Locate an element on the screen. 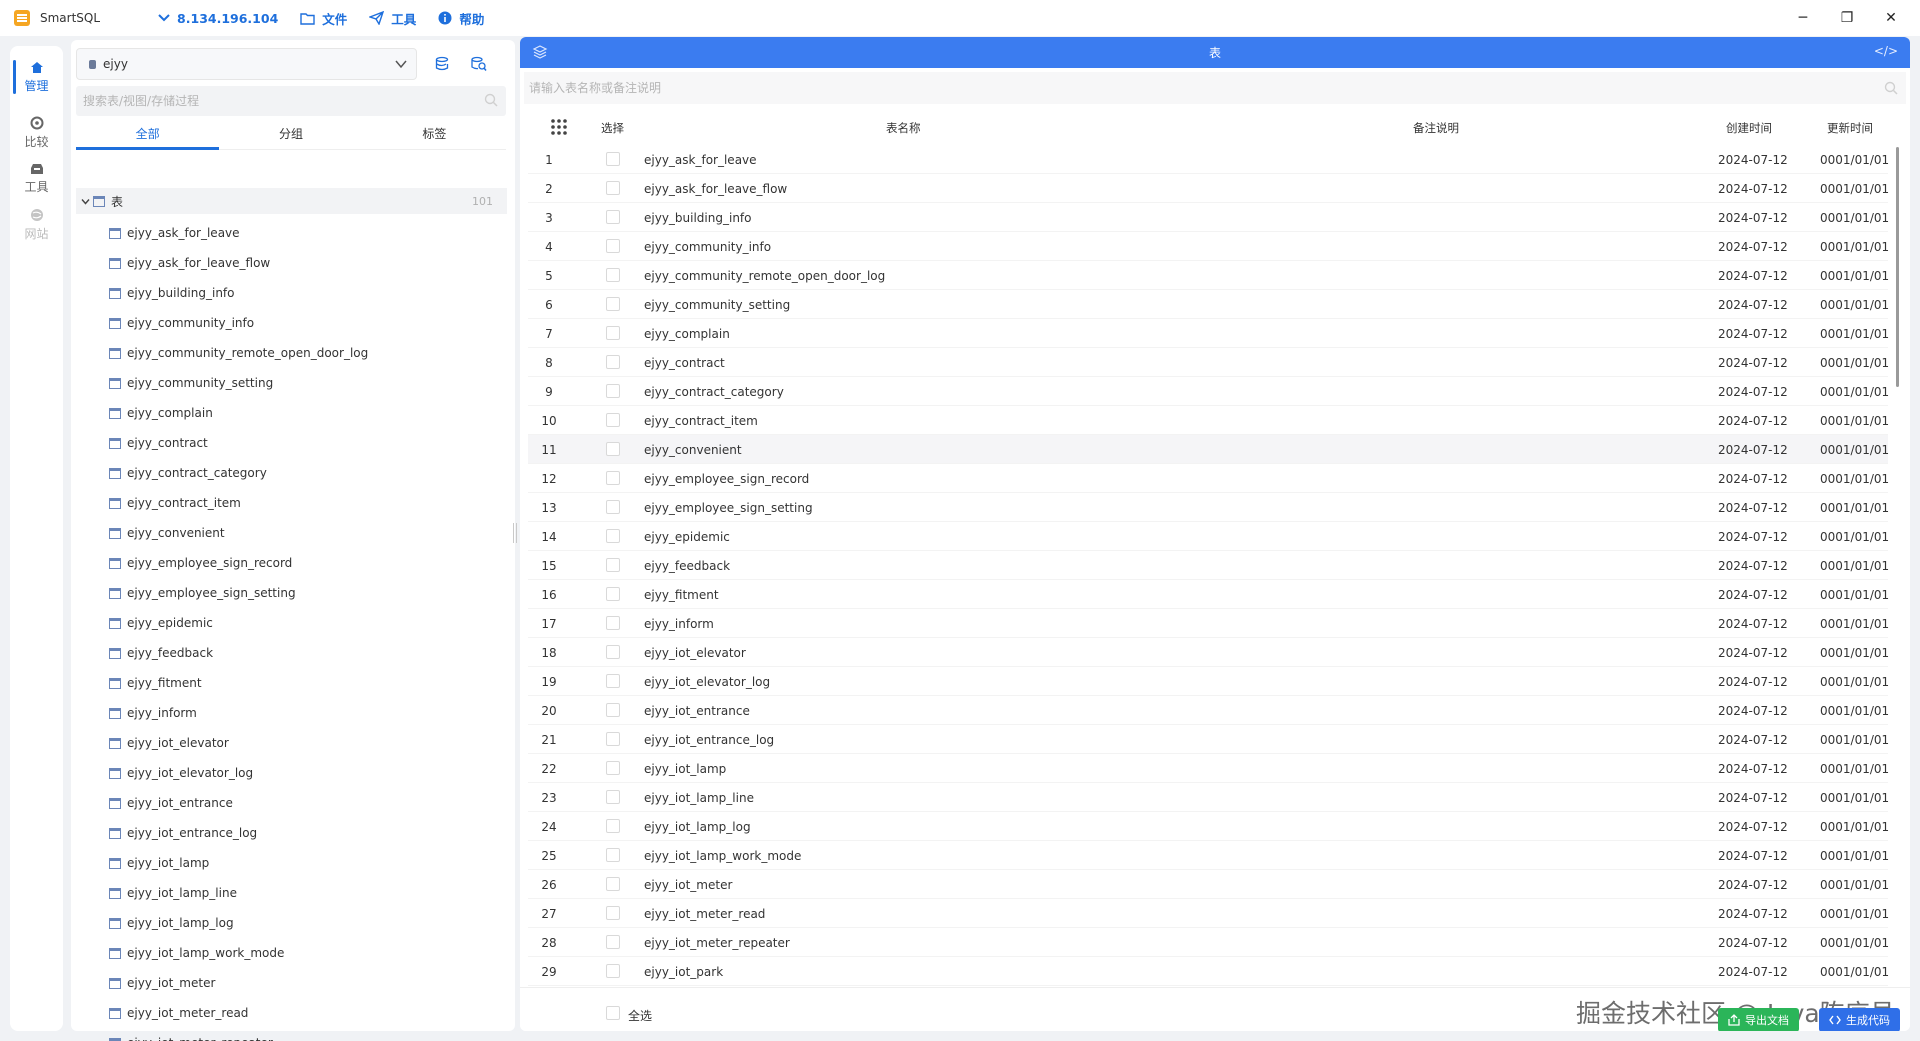 The height and width of the screenshot is (1041, 1920). table-row: 24 ejyy_iot_lamp_log 2024-07-12 0001/01/01 is located at coordinates (1208, 826).